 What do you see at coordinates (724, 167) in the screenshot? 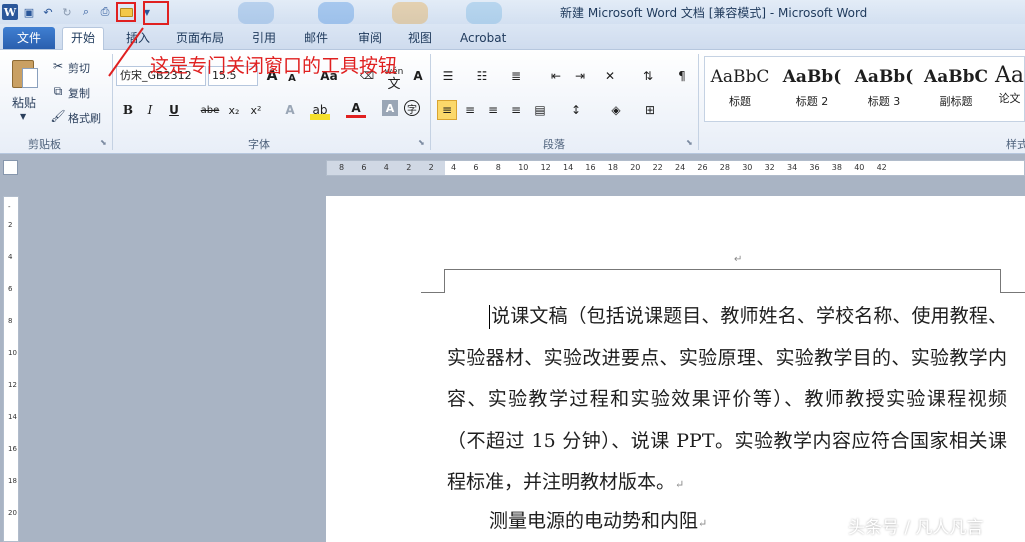
I see `ruler-tick: 28` at bounding box center [724, 167].